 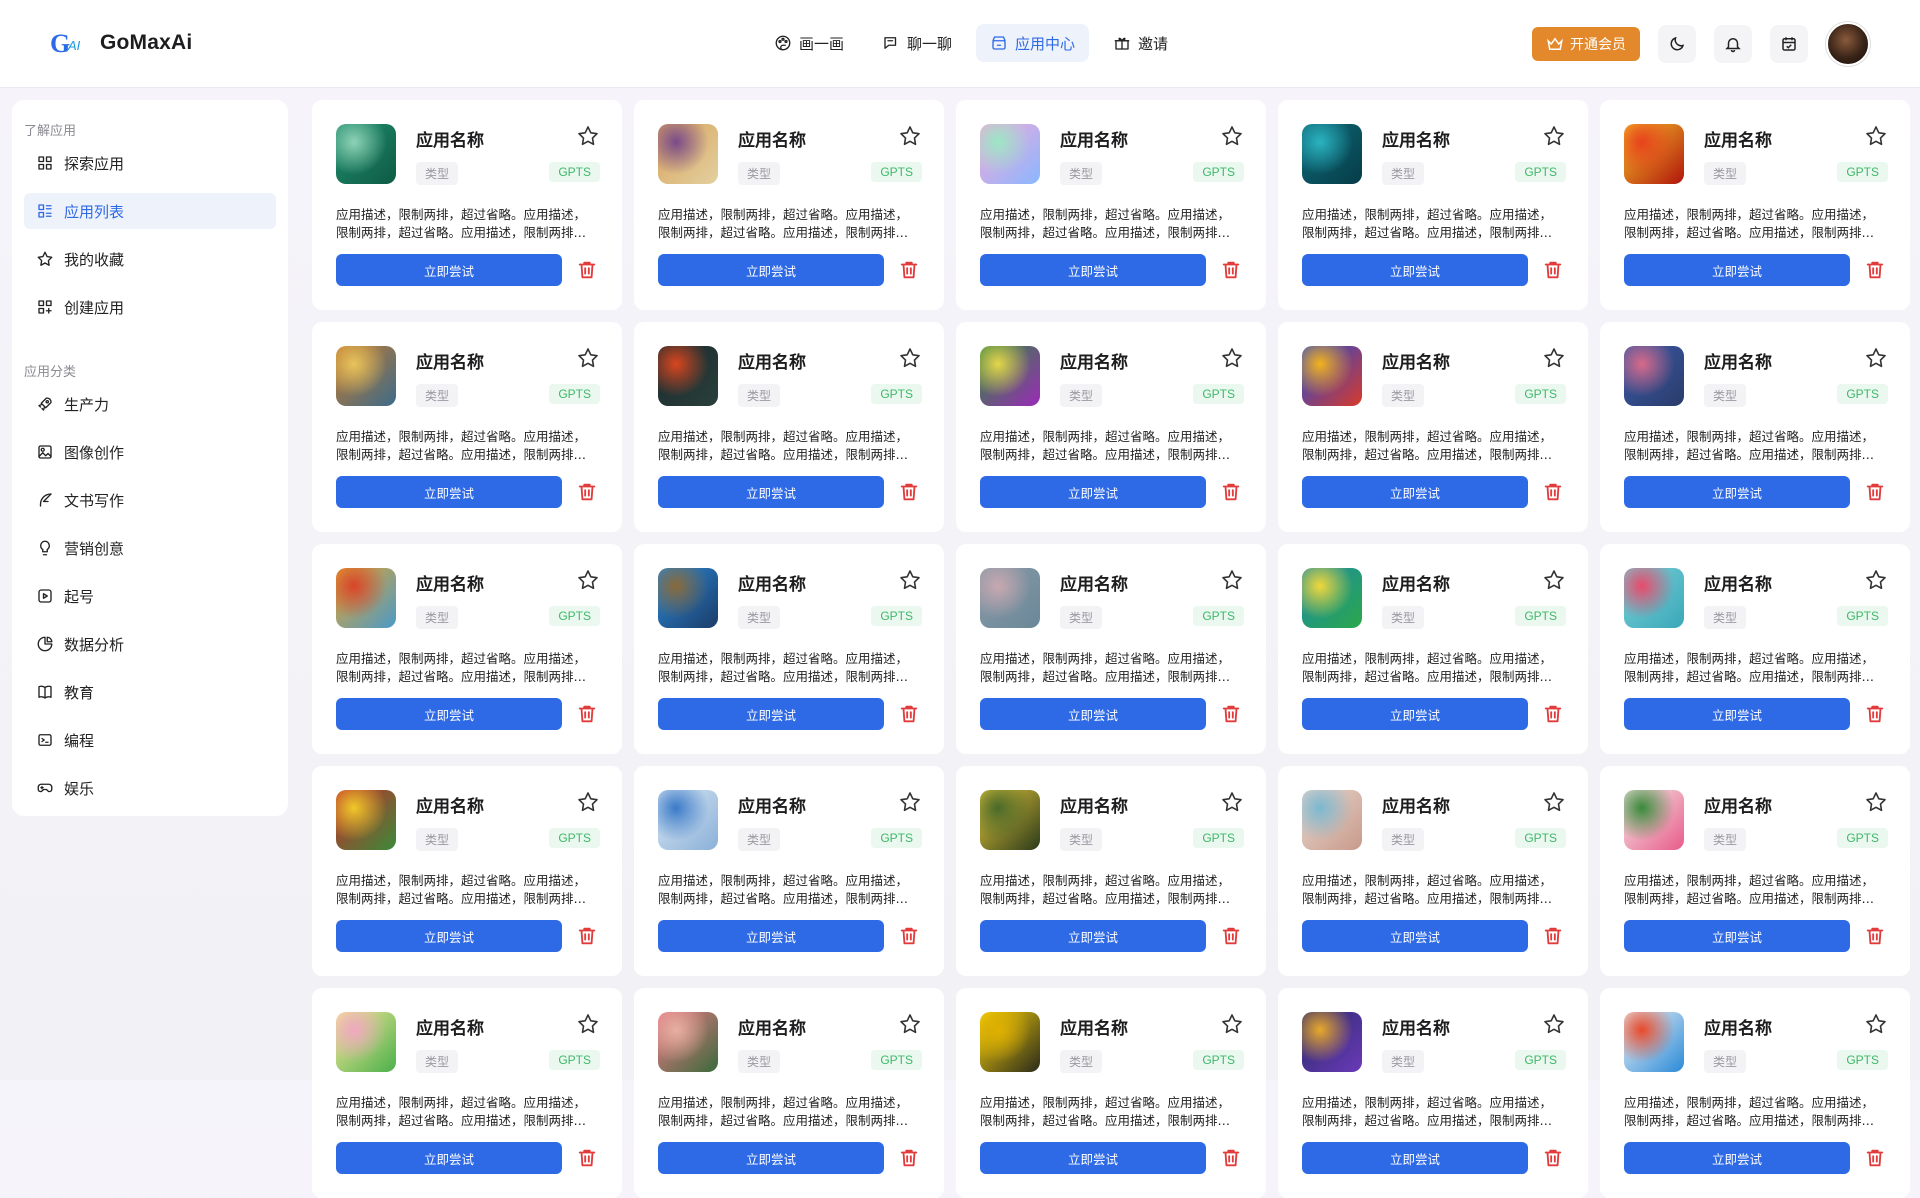 What do you see at coordinates (150, 259) in the screenshot?
I see `sidebar-item-group1-2: 我的收藏` at bounding box center [150, 259].